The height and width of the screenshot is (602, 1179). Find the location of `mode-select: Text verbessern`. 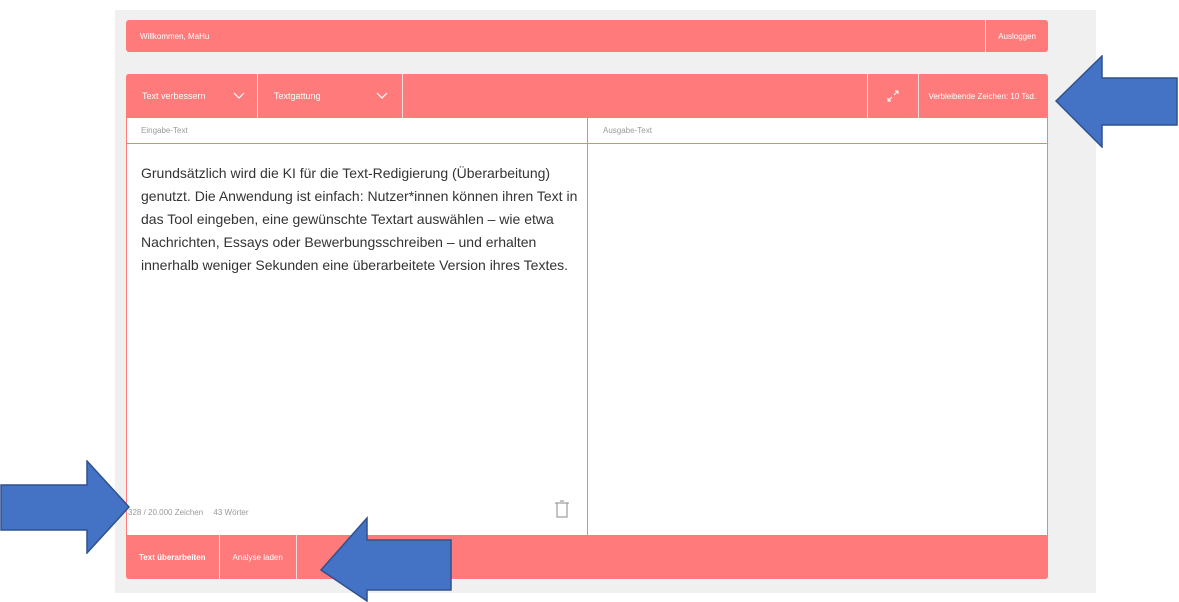

mode-select: Text verbessern is located at coordinates (192, 96).